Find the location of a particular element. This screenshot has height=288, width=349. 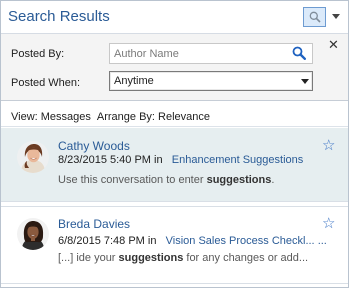

author-name-field is located at coordinates (211, 53).